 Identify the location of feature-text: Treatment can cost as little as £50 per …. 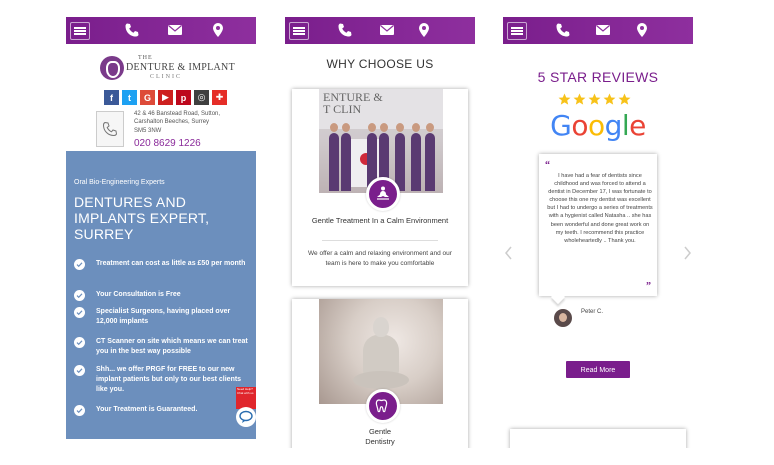
(171, 263).